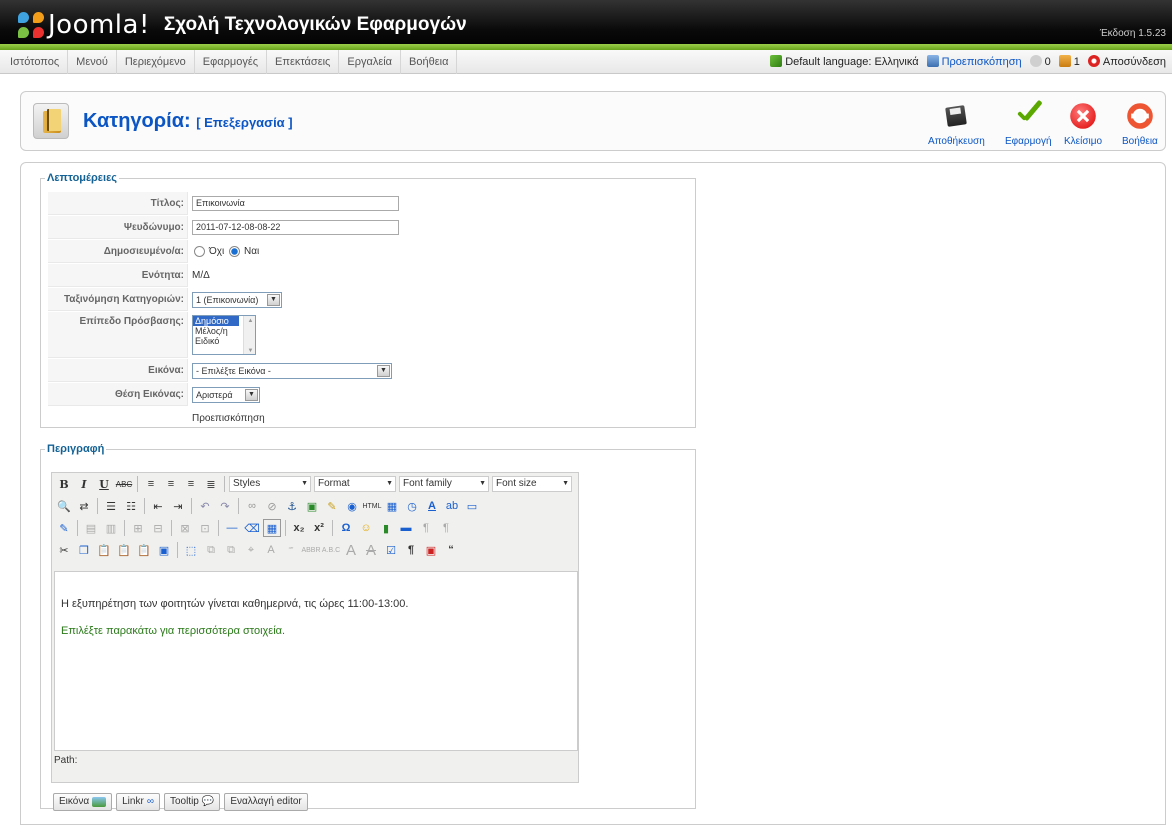  I want to click on help-icon: ◉, so click(352, 506).